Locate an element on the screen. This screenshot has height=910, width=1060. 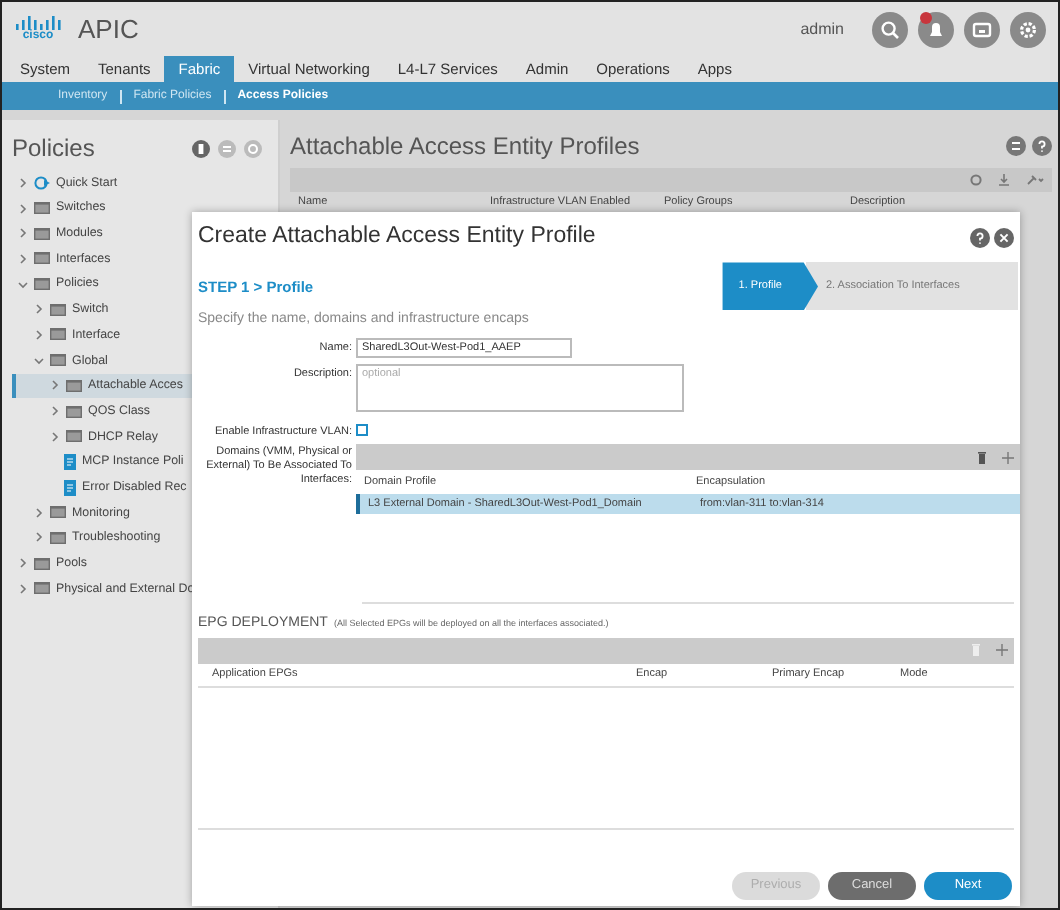
close-icon is located at coordinates (1004, 237).